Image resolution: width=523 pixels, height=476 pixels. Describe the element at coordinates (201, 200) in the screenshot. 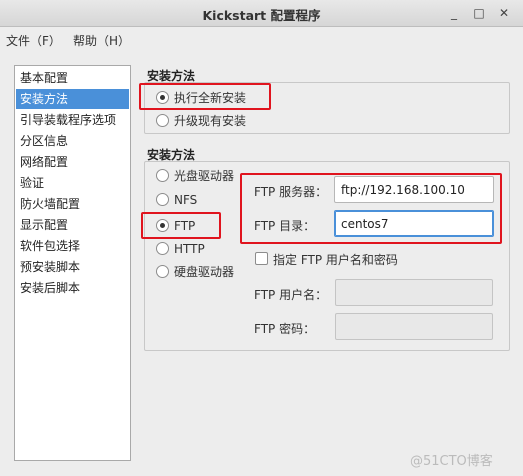

I see `radio-nfs: NFS` at that location.